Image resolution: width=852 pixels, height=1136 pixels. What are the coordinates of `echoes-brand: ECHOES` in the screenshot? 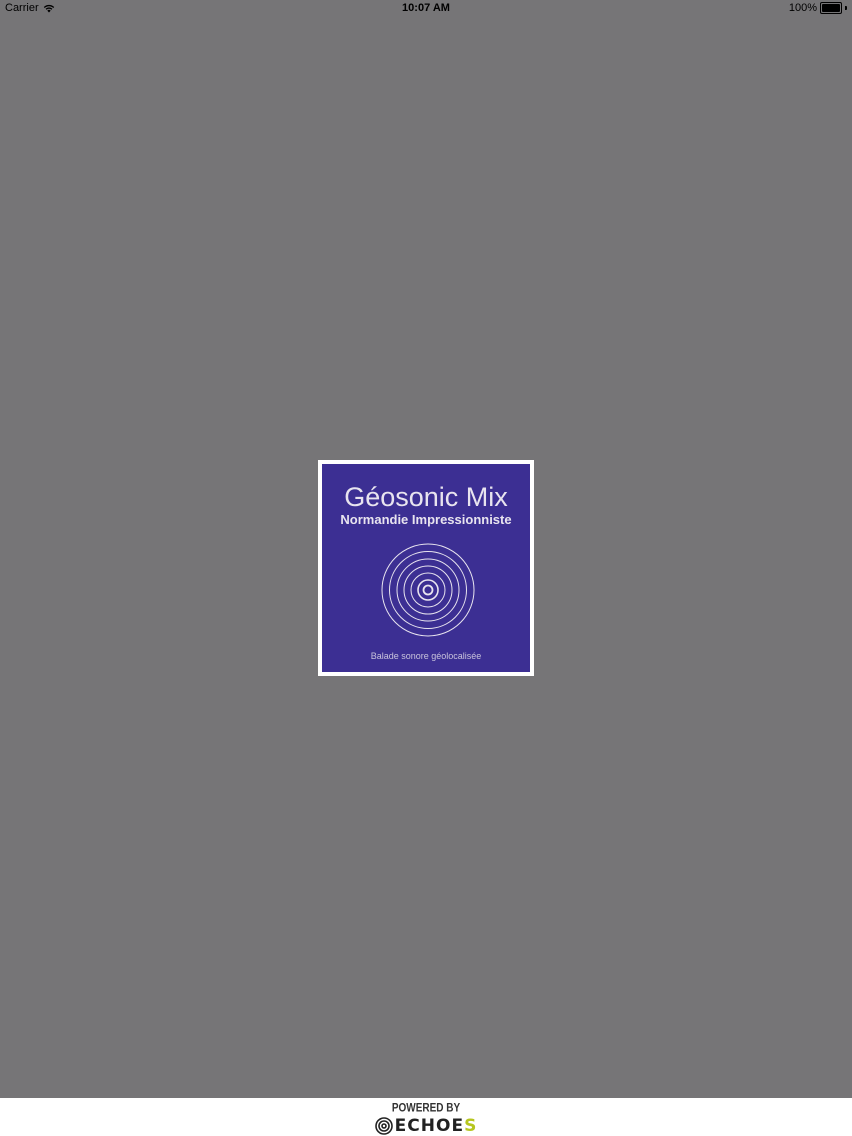 It's located at (426, 1126).